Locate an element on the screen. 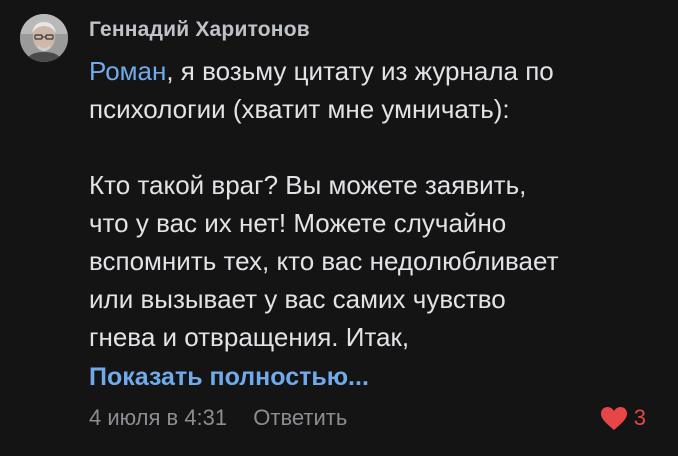 The height and width of the screenshot is (456, 678). like-button: 3 is located at coordinates (623, 418).